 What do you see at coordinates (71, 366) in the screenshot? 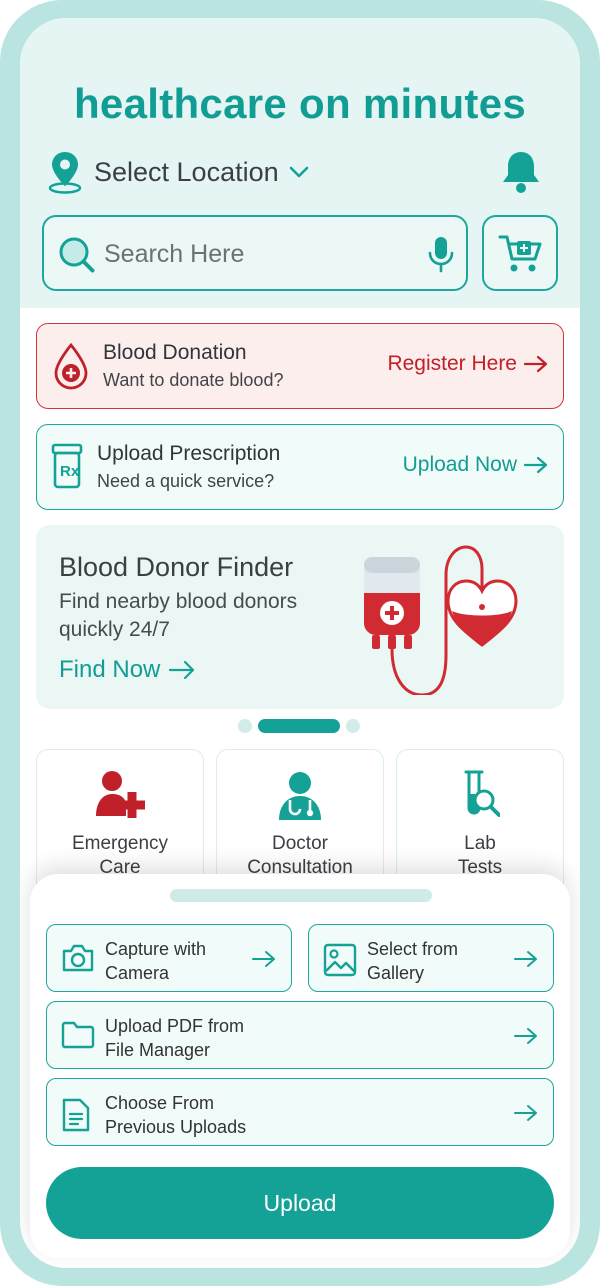
I see `blood-drop-icon` at bounding box center [71, 366].